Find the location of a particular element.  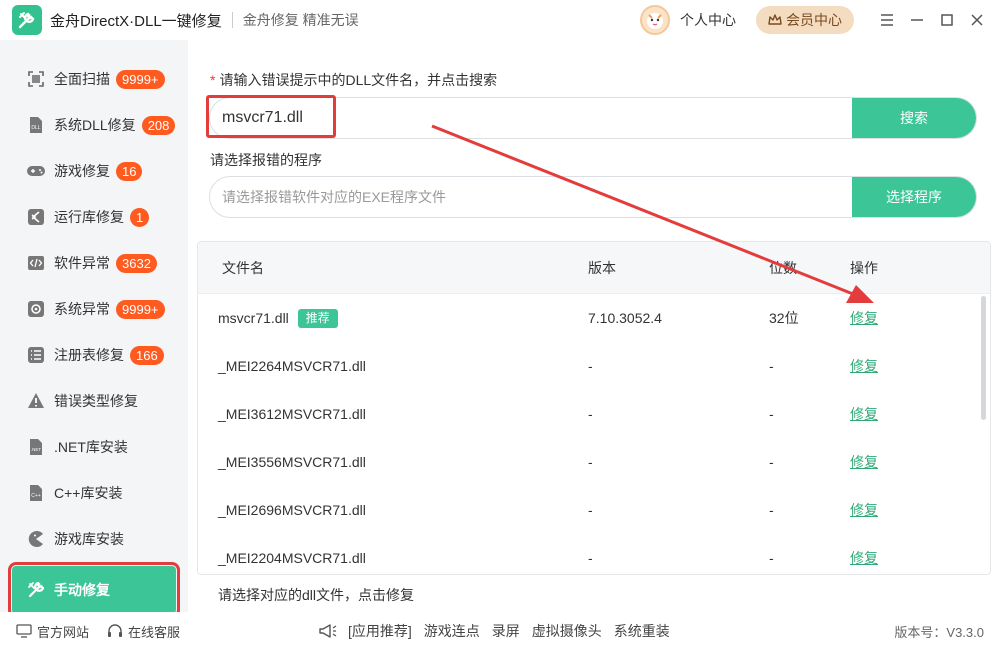

link-screen-recorder: 录屏 is located at coordinates (506, 631).